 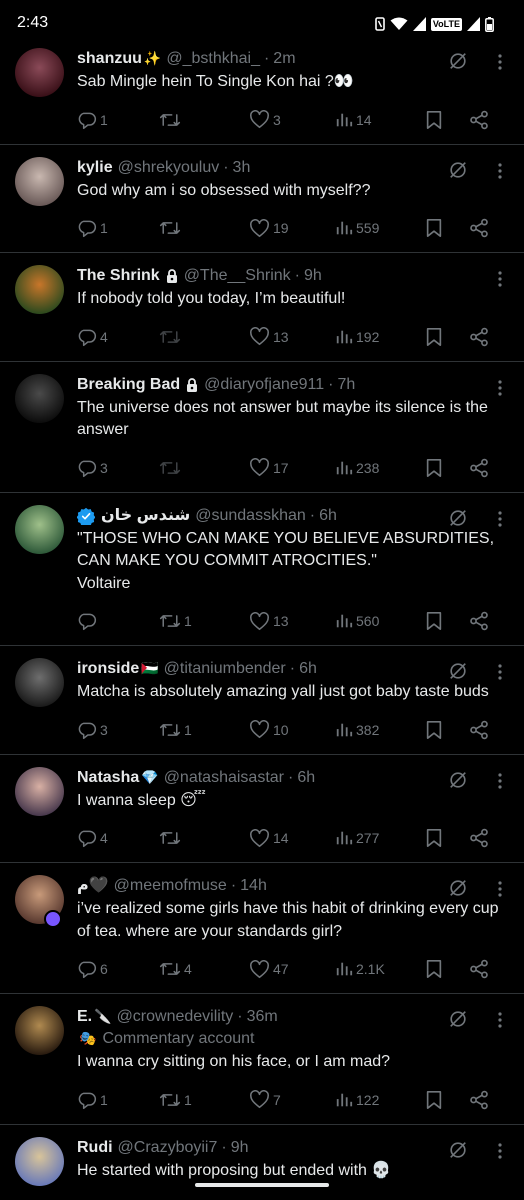 I want to click on views-button: 238, so click(x=380, y=468).